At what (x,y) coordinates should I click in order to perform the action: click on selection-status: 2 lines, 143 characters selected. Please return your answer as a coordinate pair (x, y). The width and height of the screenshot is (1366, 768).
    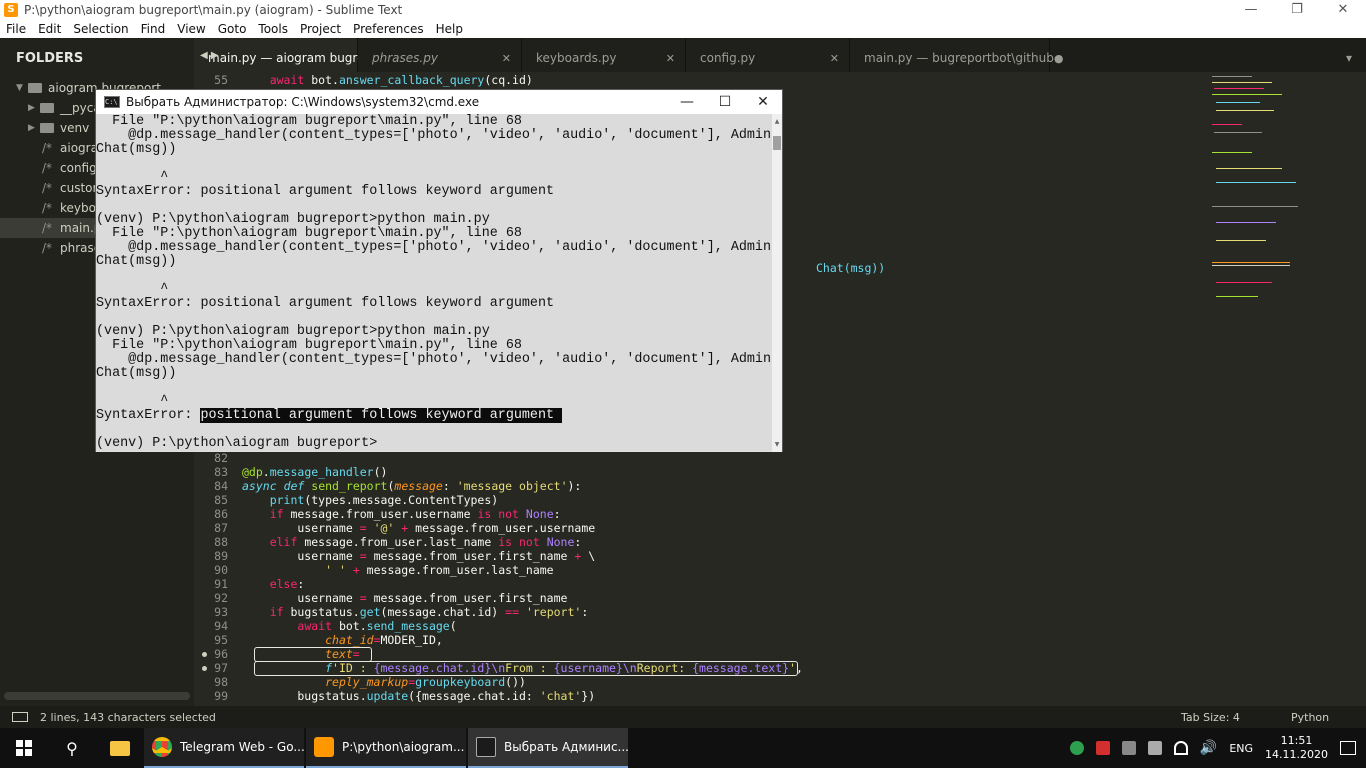
    Looking at the image, I should click on (128, 717).